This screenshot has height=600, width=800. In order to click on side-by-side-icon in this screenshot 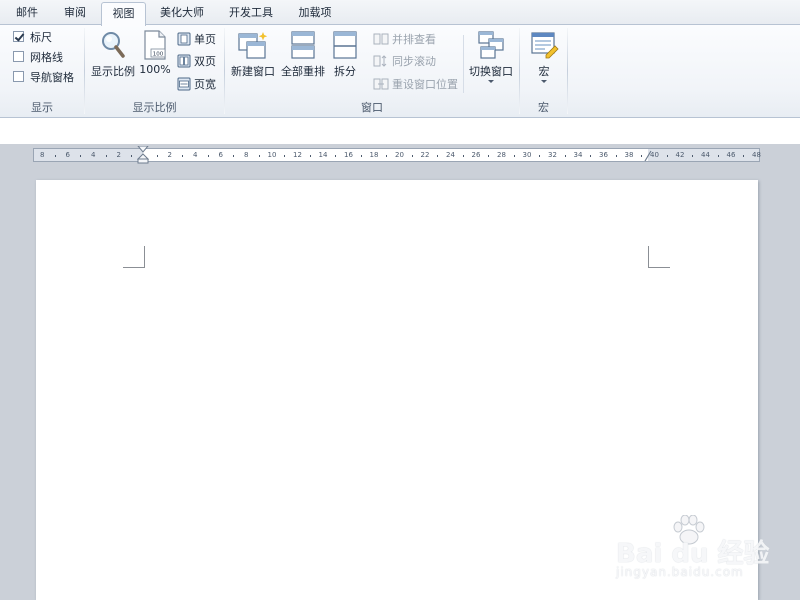, I will do `click(381, 39)`.